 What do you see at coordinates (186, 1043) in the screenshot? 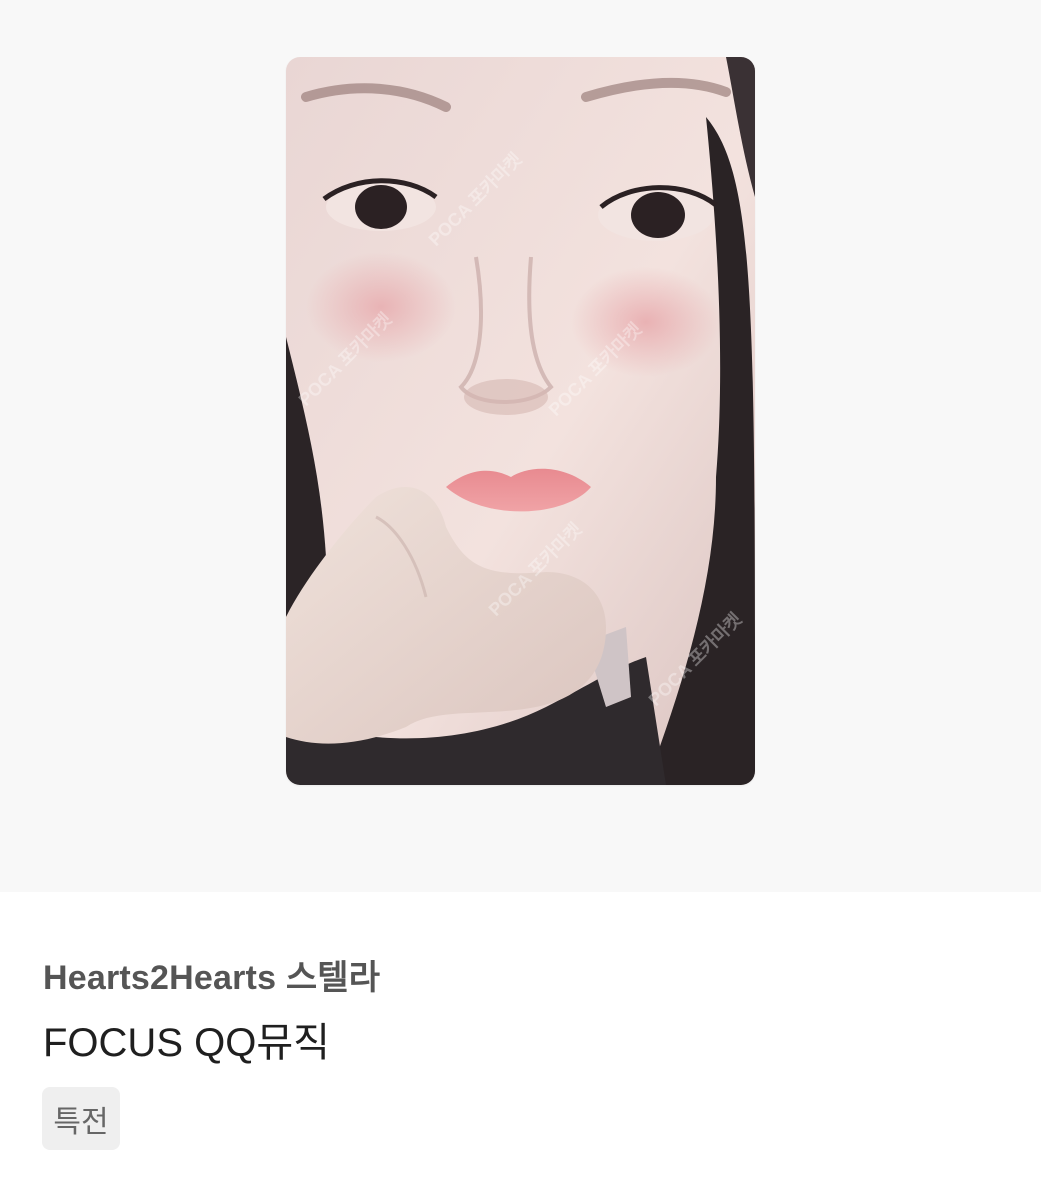
I see `product-title: FOCUS QQ뮤직` at bounding box center [186, 1043].